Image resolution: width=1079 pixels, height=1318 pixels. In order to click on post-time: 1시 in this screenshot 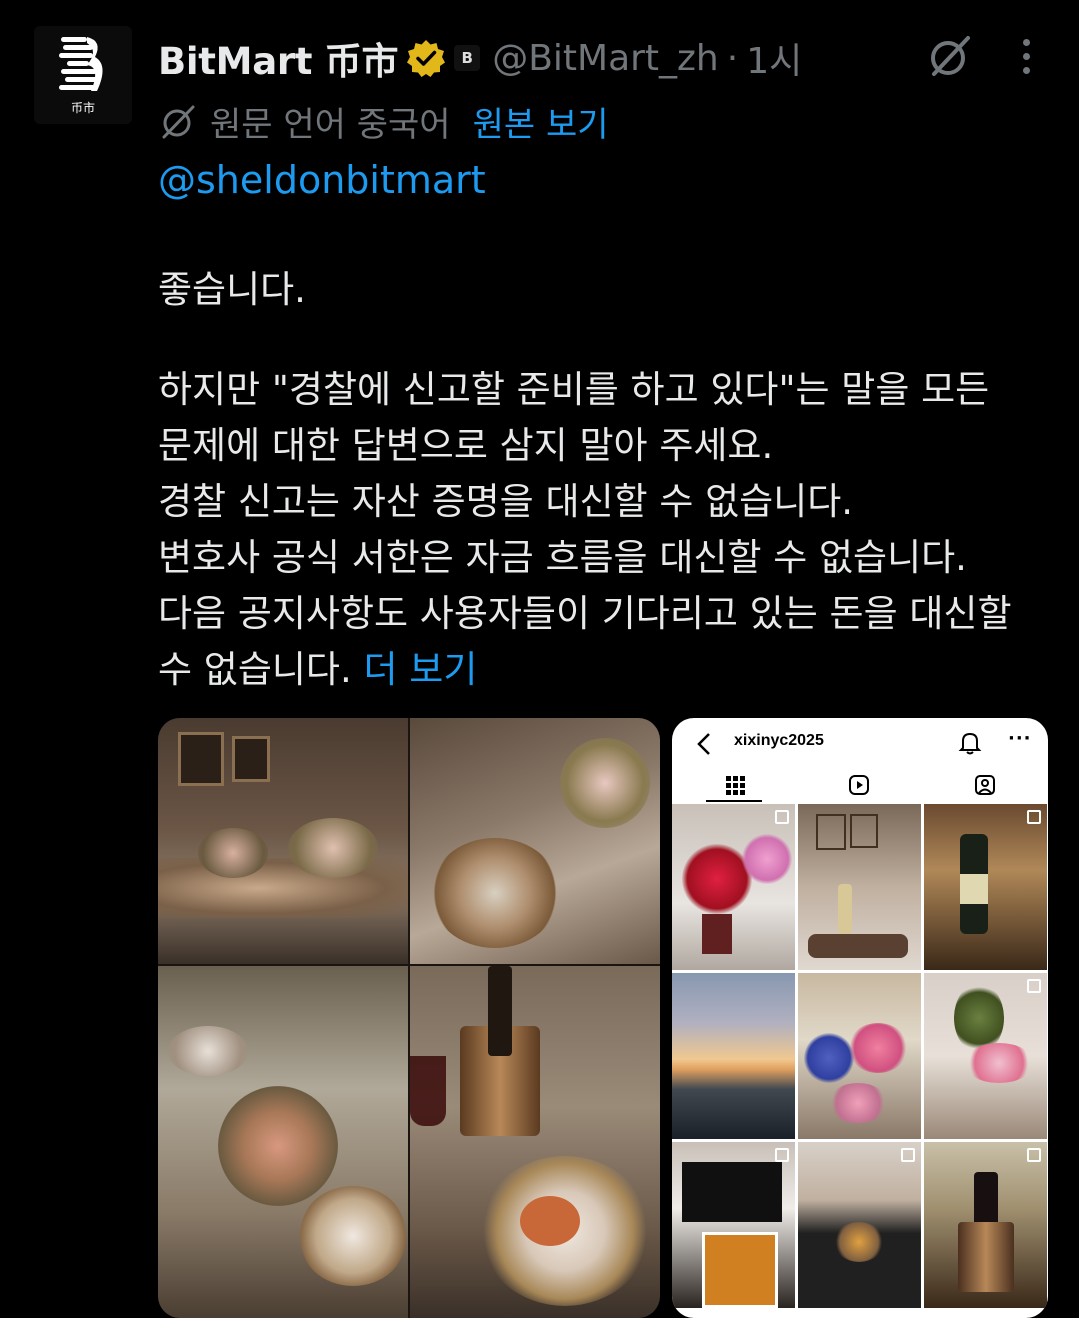, I will do `click(774, 58)`.